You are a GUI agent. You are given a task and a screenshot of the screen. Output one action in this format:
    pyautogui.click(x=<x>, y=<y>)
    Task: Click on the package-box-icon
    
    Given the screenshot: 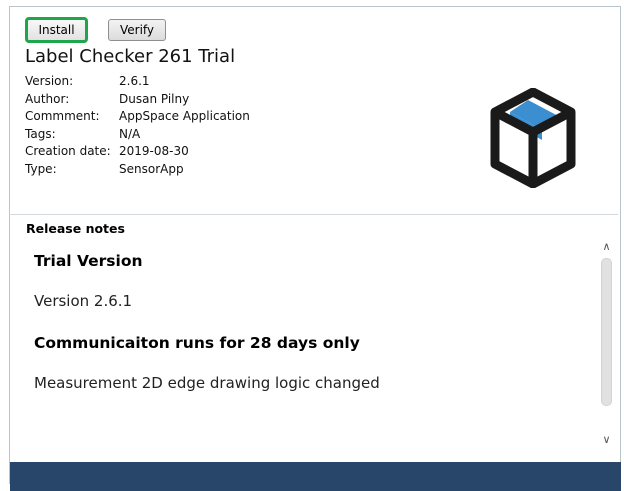 What is the action you would take?
    pyautogui.click(x=533, y=138)
    